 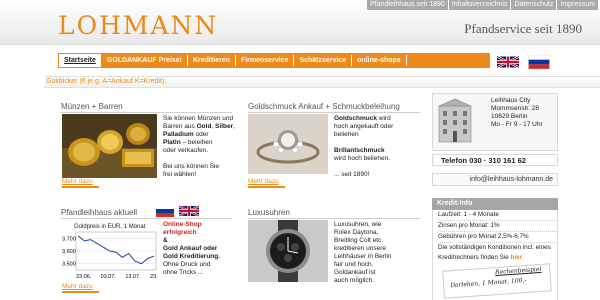 I want to click on chart-title: Goldpreis in EUR, 1 Monat, so click(x=110, y=227).